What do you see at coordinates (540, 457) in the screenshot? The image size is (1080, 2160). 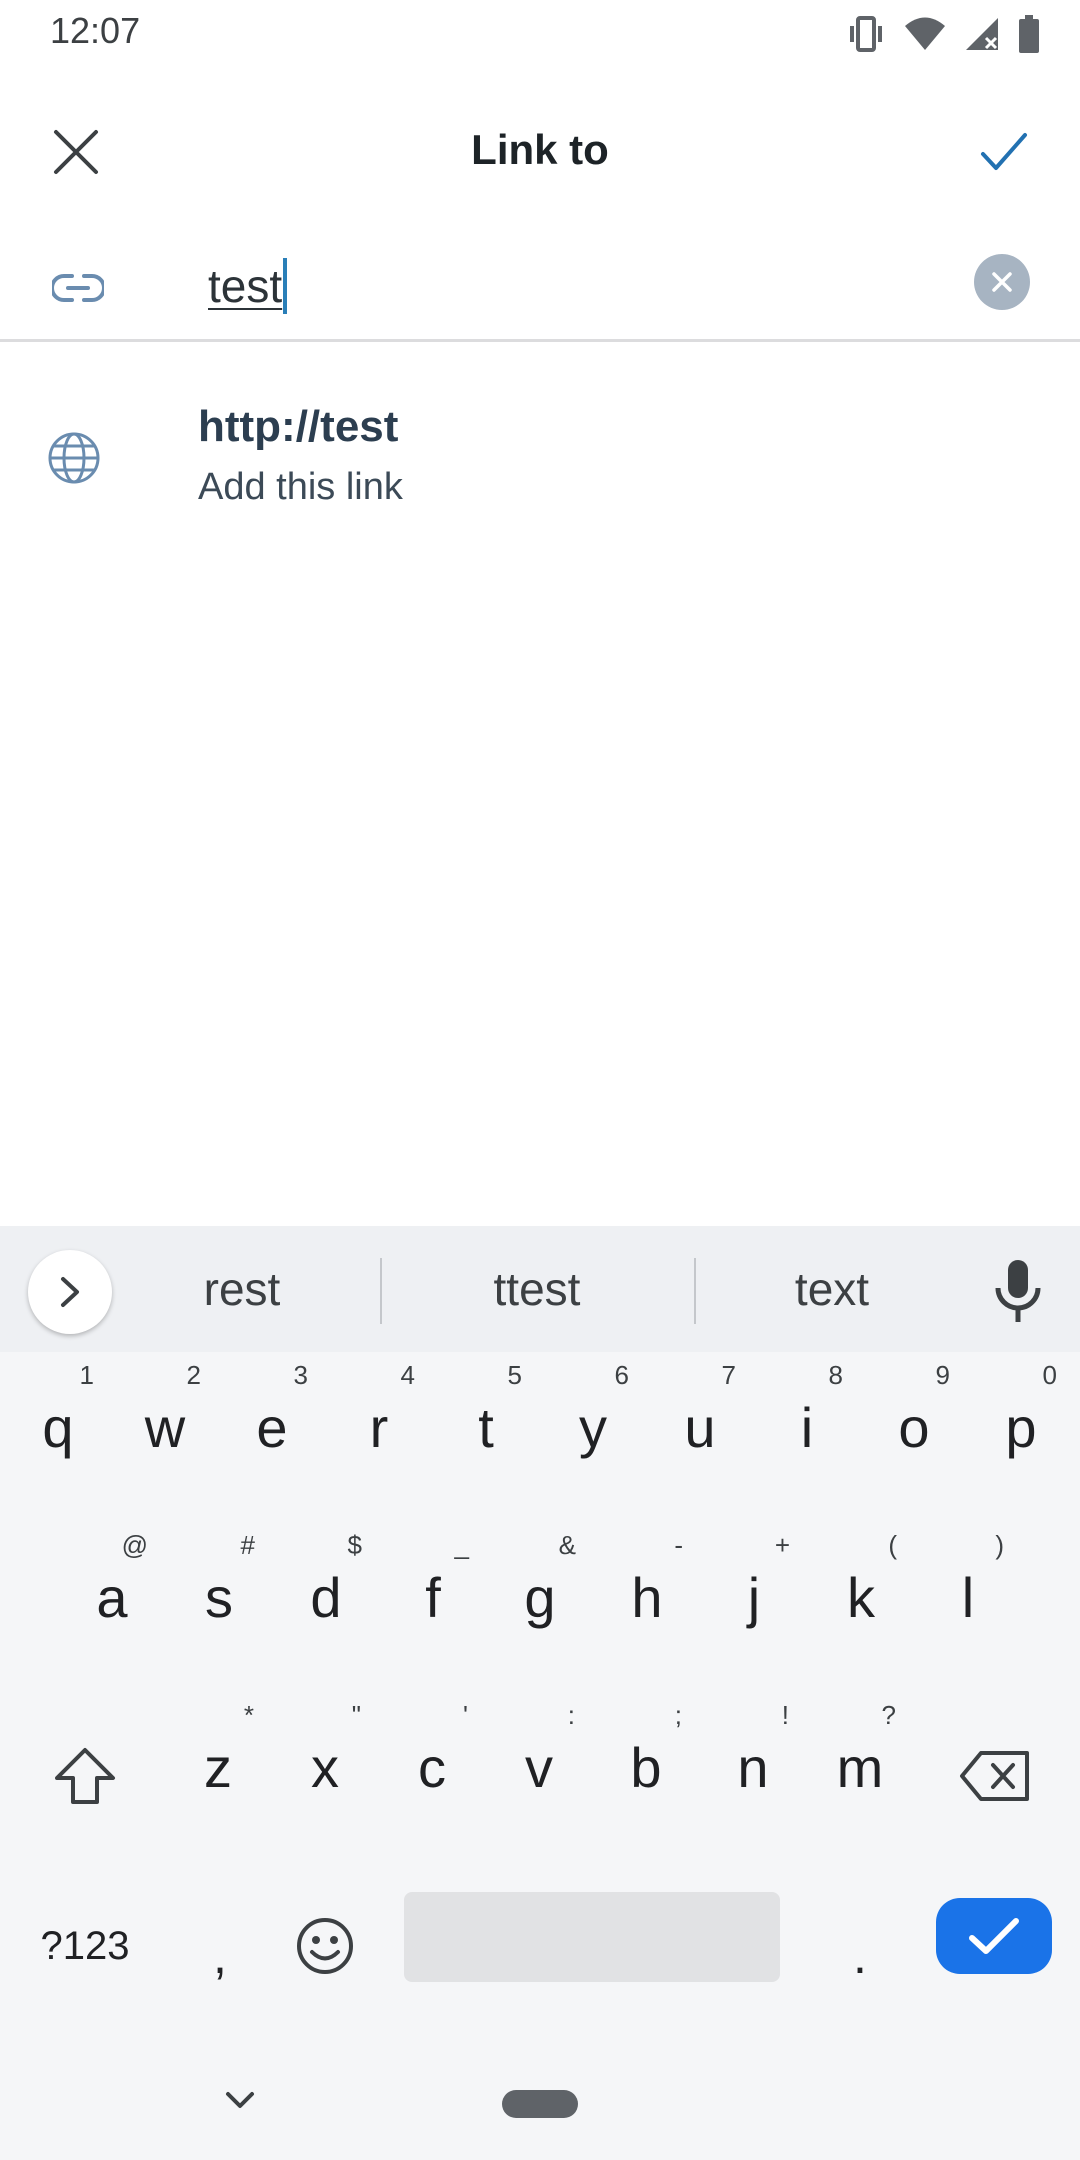 I see `link-suggestion-item: http://test Add this link` at bounding box center [540, 457].